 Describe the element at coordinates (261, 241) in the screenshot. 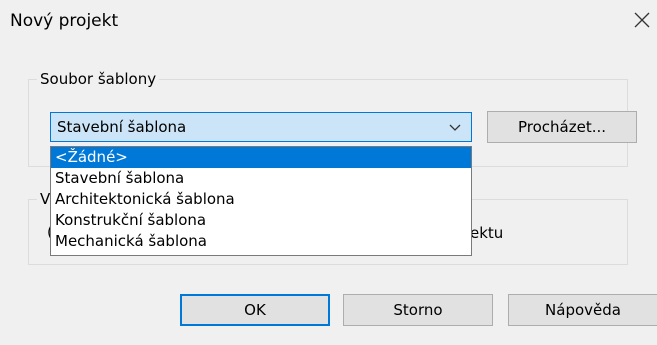

I see `dropdown-item-mechanical: Mechanická šablona` at that location.